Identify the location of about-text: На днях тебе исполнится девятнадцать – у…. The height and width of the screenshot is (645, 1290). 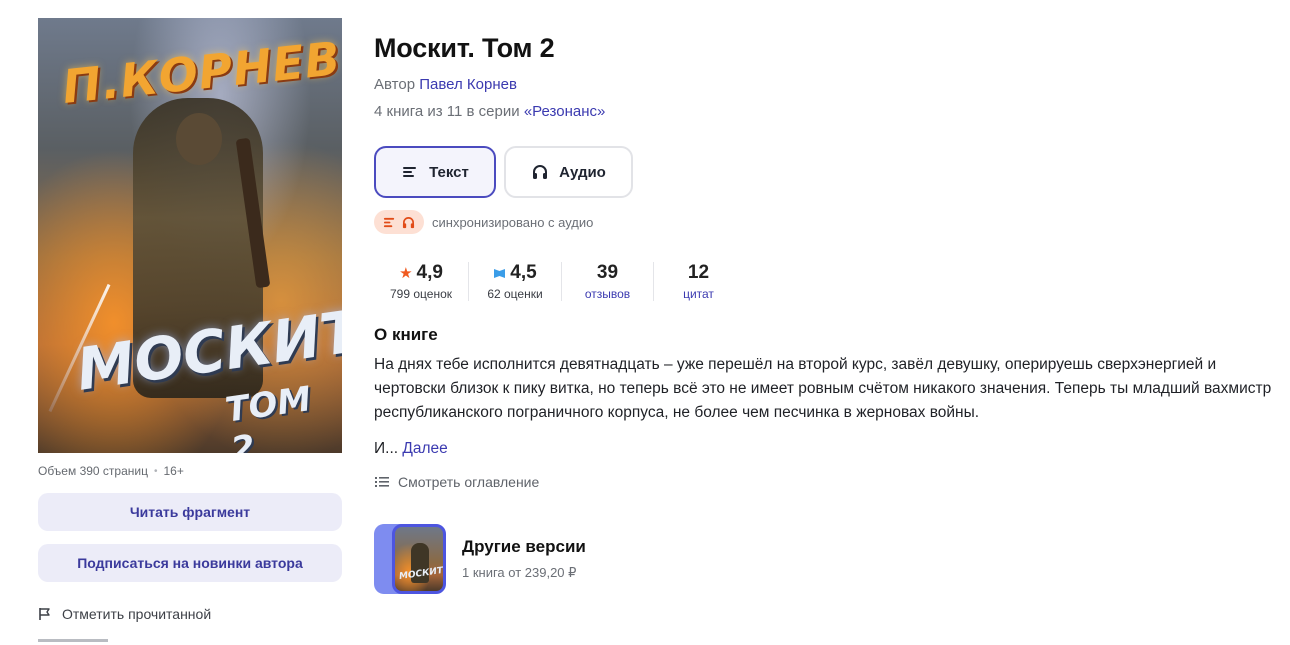
(823, 388).